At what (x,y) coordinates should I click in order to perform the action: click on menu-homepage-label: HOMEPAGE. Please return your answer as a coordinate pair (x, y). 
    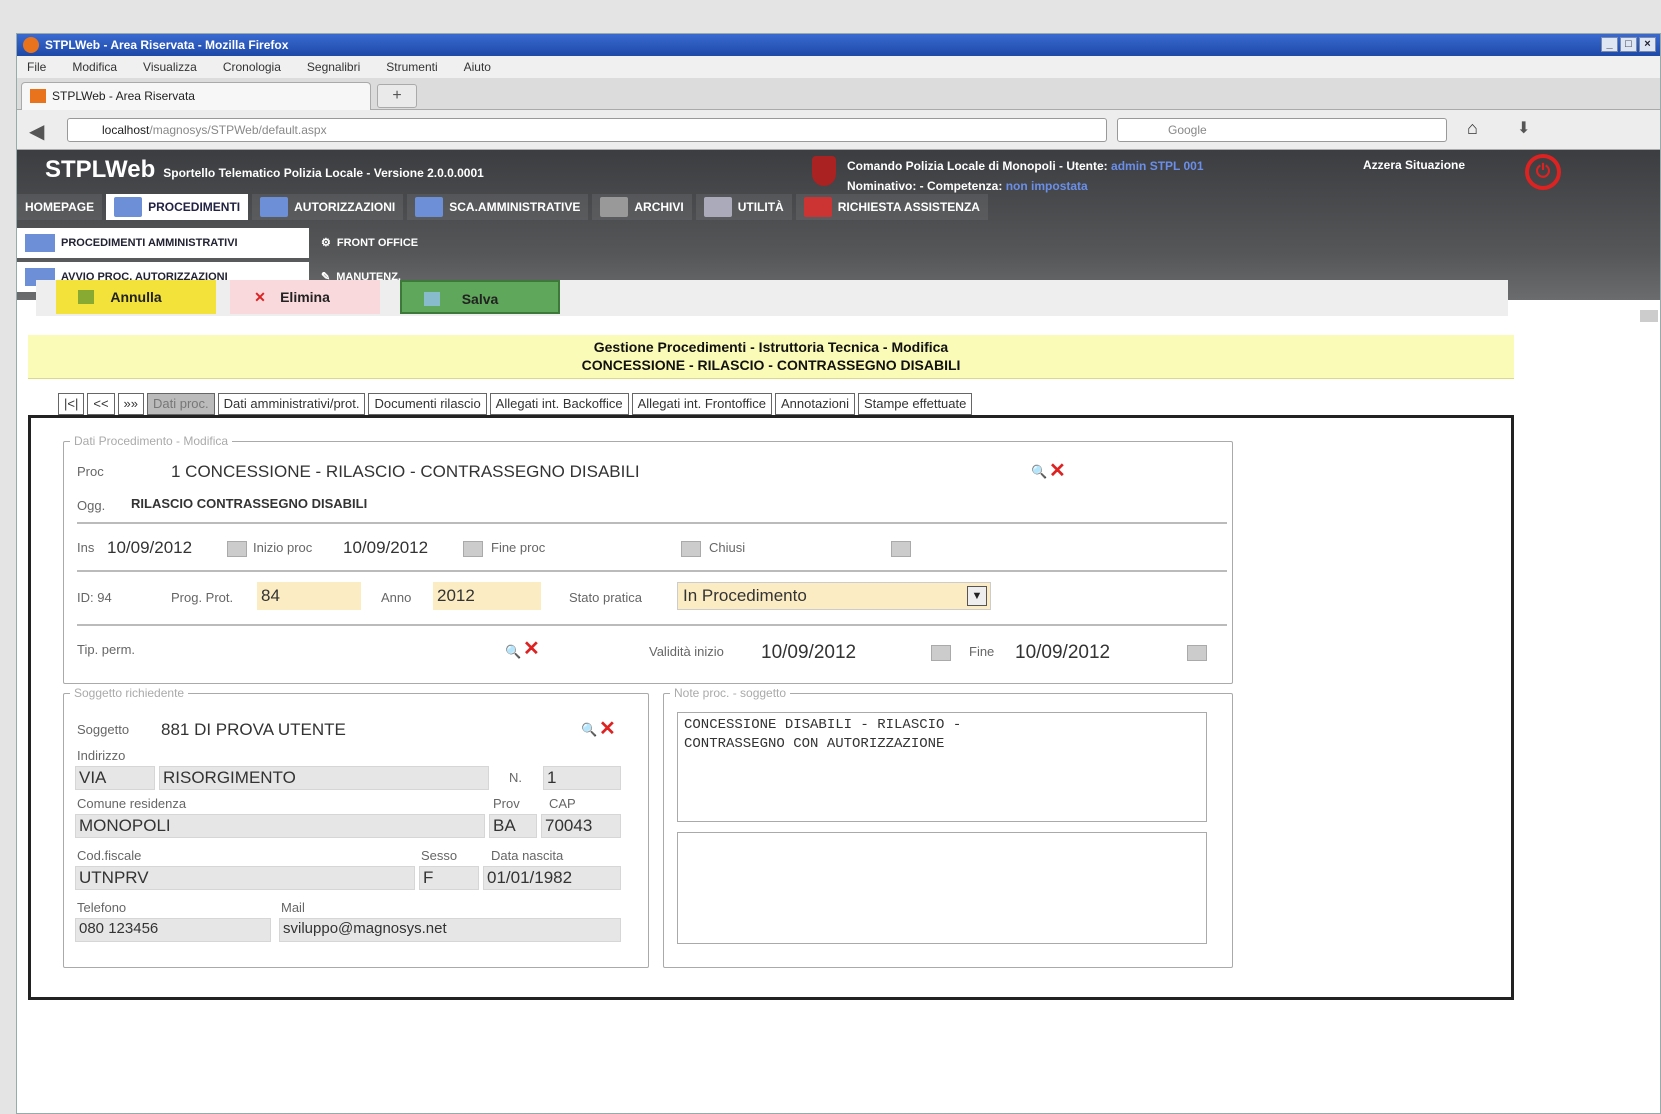
    Looking at the image, I should click on (60, 207).